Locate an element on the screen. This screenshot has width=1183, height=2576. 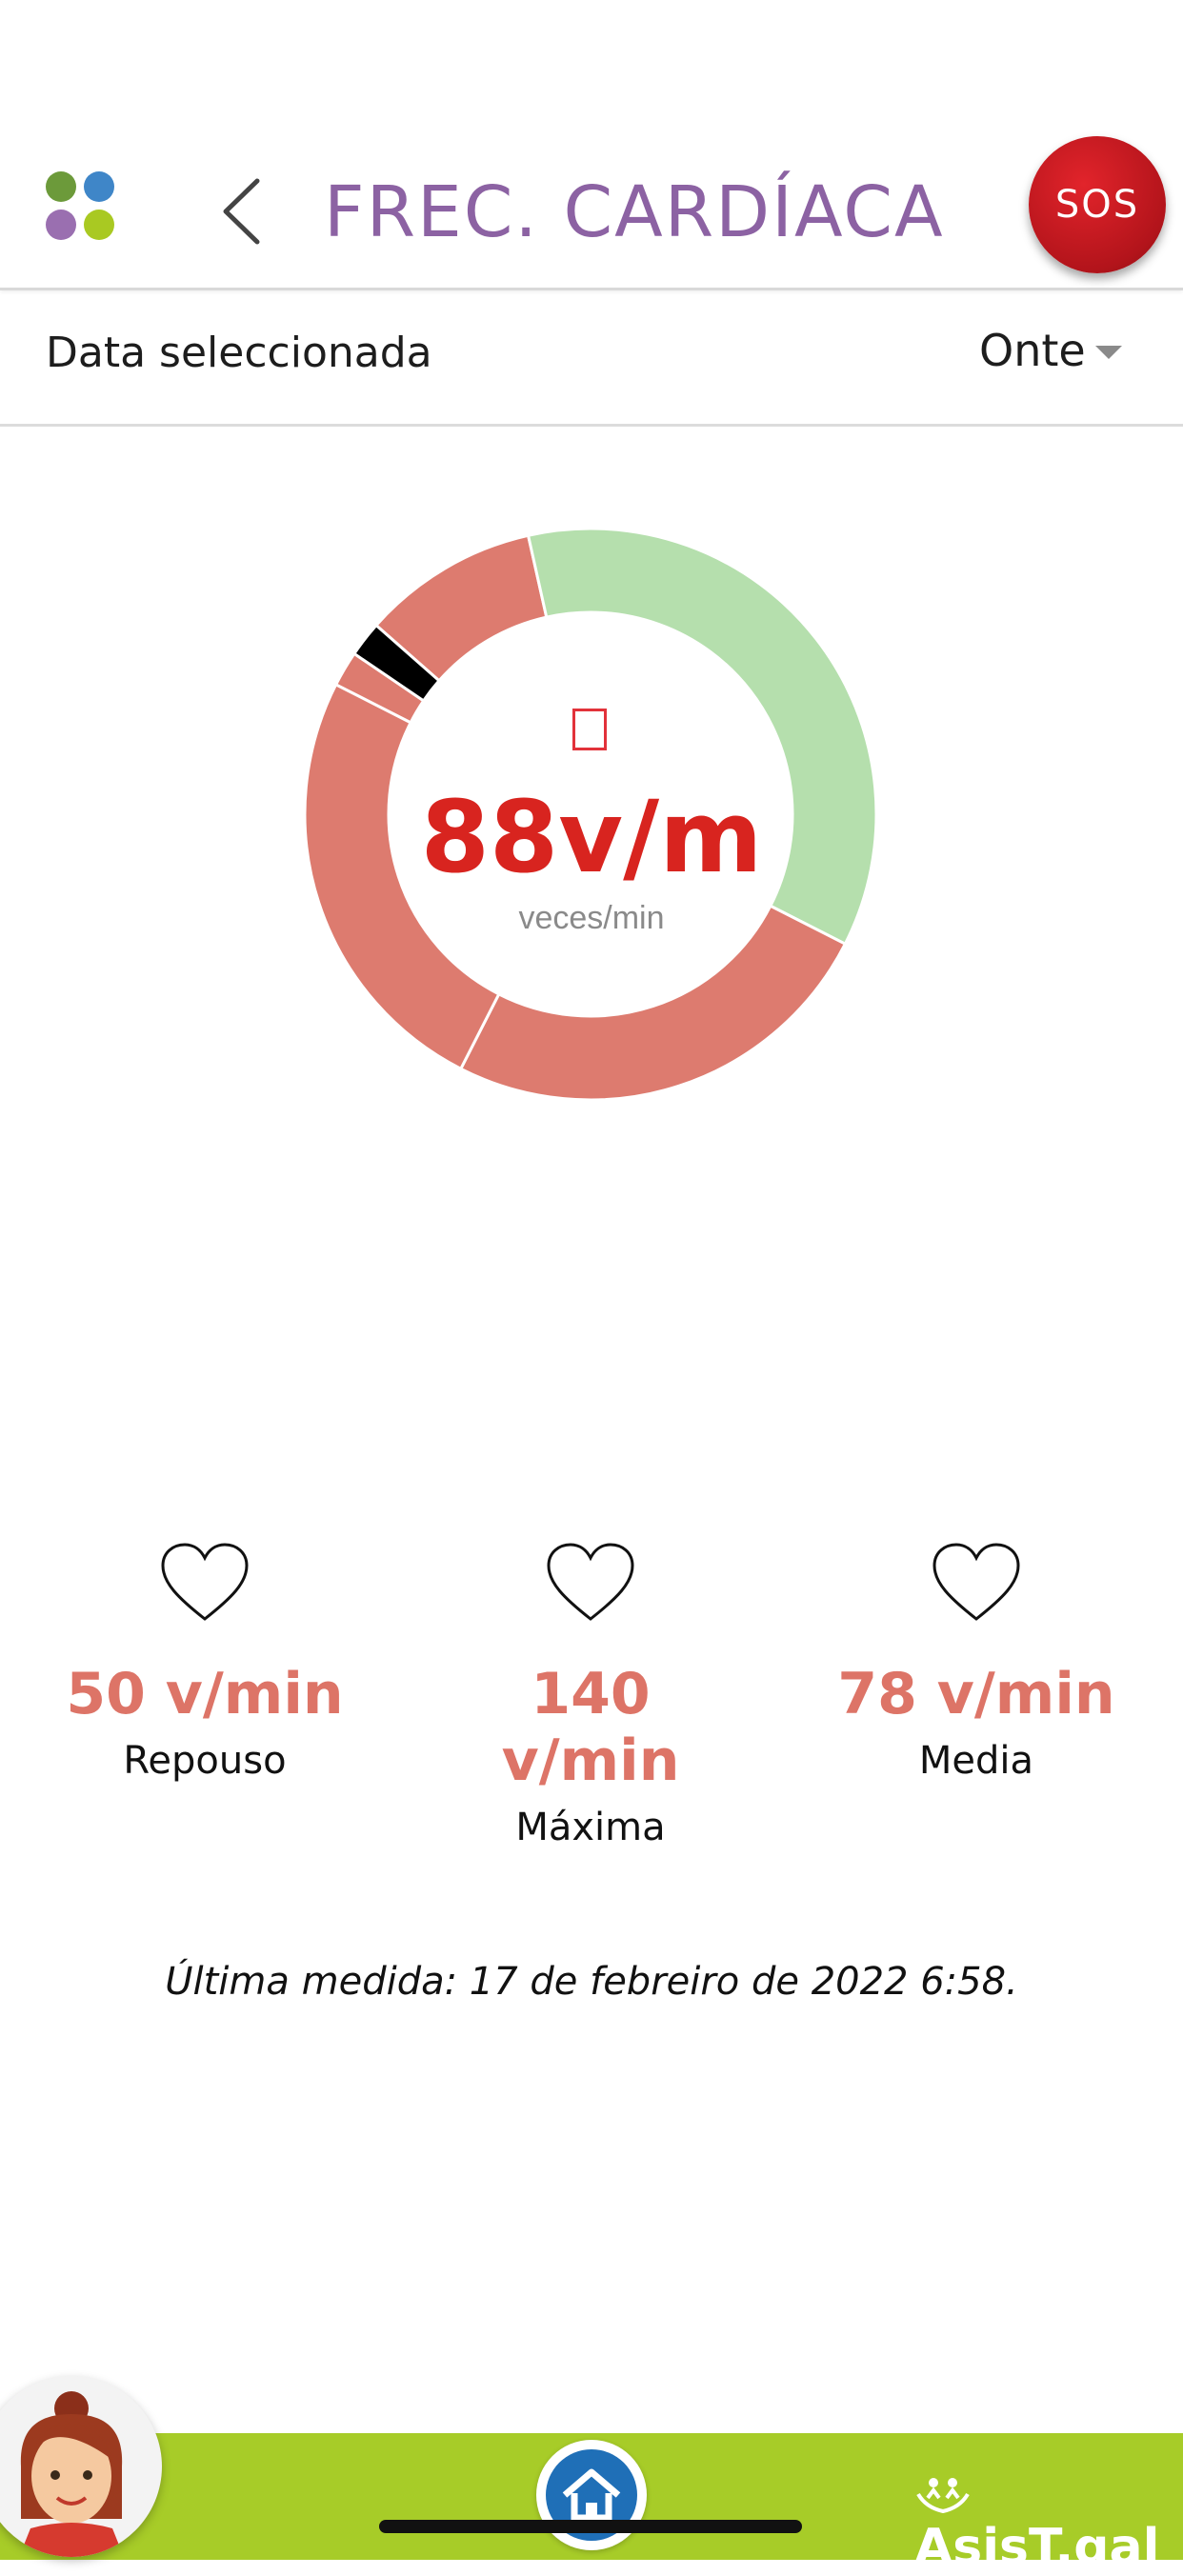
chevron-down-icon is located at coordinates (1109, 352).